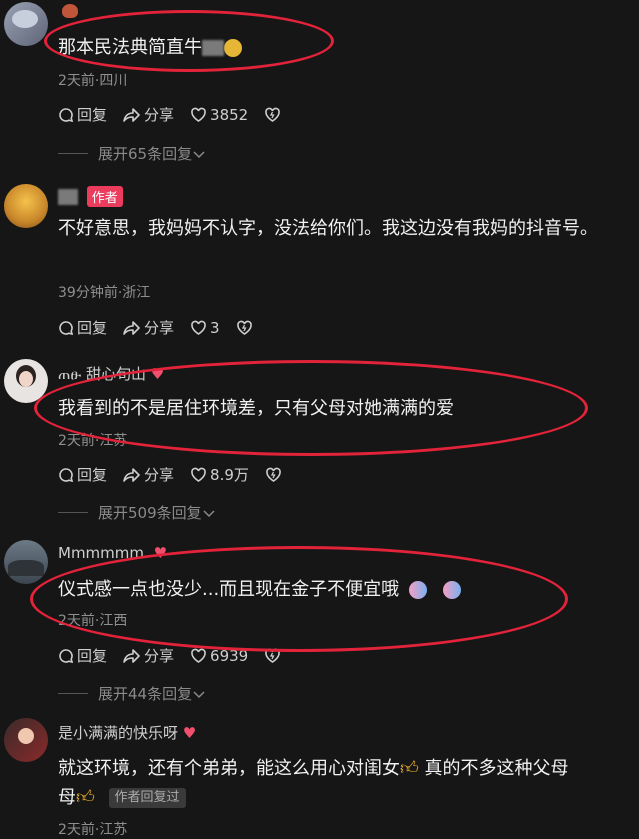 This screenshot has height=839, width=639. I want to click on comment-text-wrap: 仪式感一点也没少...而且现在金子不便宜哦, so click(343, 589).